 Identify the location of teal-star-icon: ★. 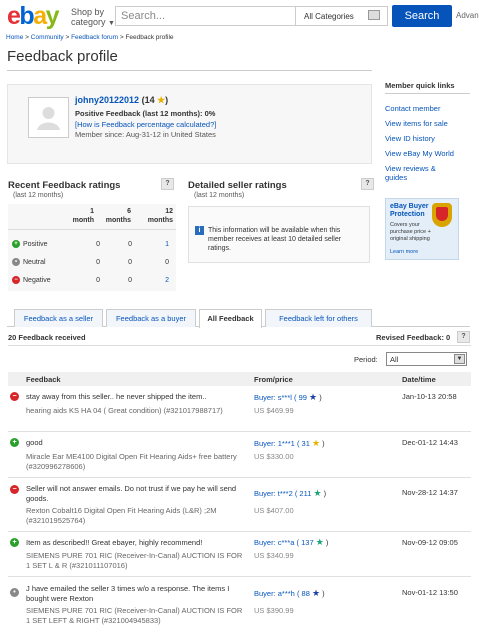
(317, 493).